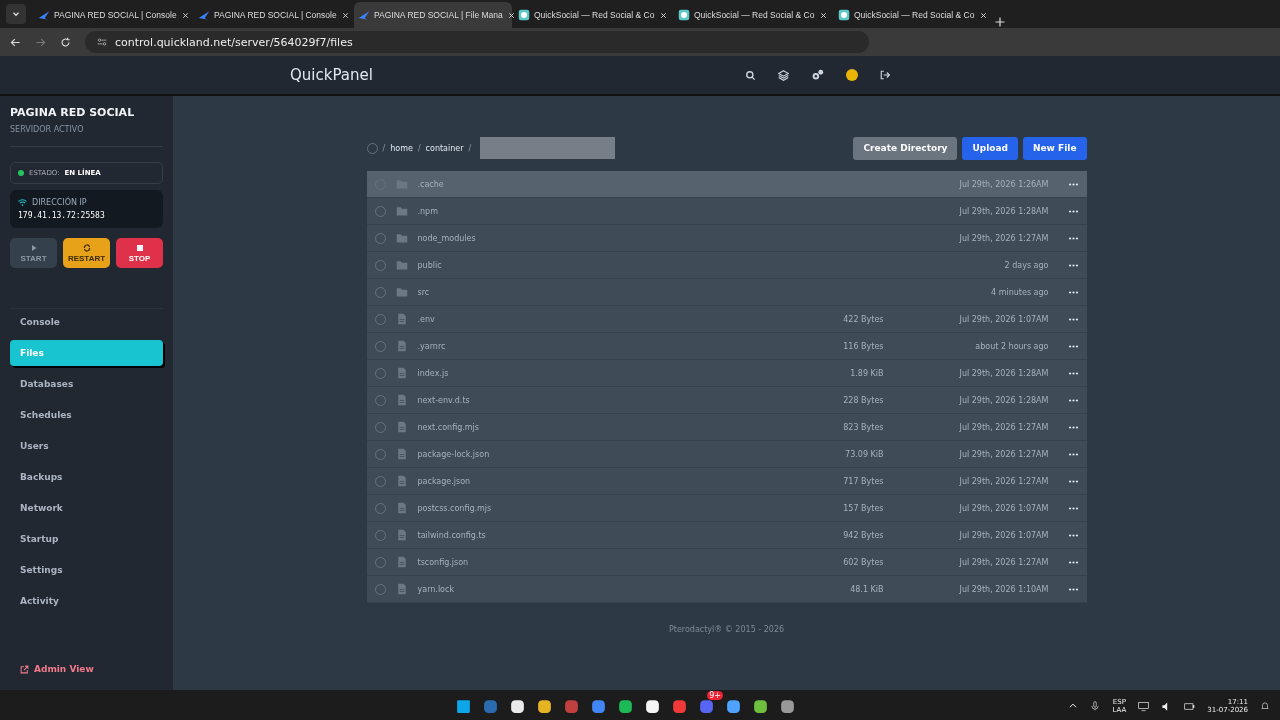  I want to click on modified-date: 2 days ago, so click(1026, 265).